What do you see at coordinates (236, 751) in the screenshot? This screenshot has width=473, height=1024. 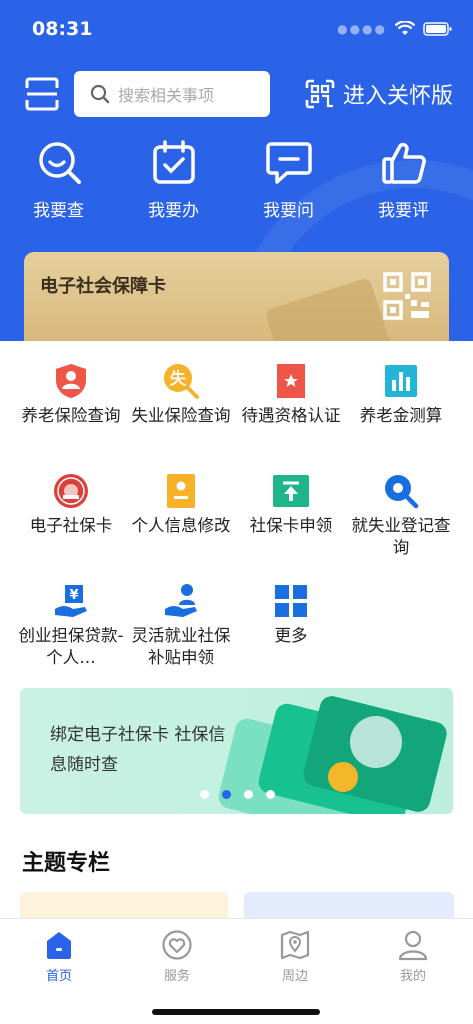 I see `promo-banner: 绑定电子社保卡 社保信息随时查` at bounding box center [236, 751].